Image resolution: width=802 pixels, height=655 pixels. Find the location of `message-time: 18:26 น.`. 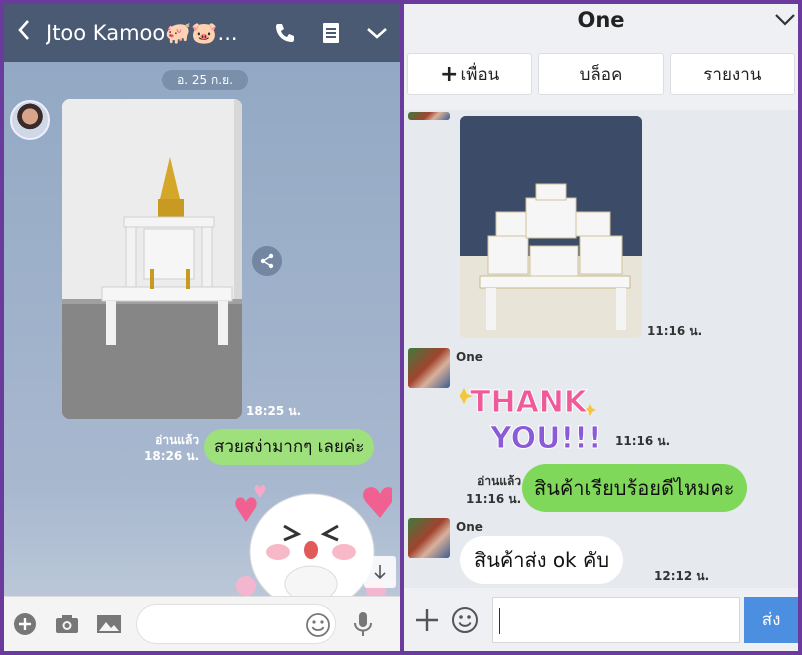

message-time: 18:26 น. is located at coordinates (172, 456).